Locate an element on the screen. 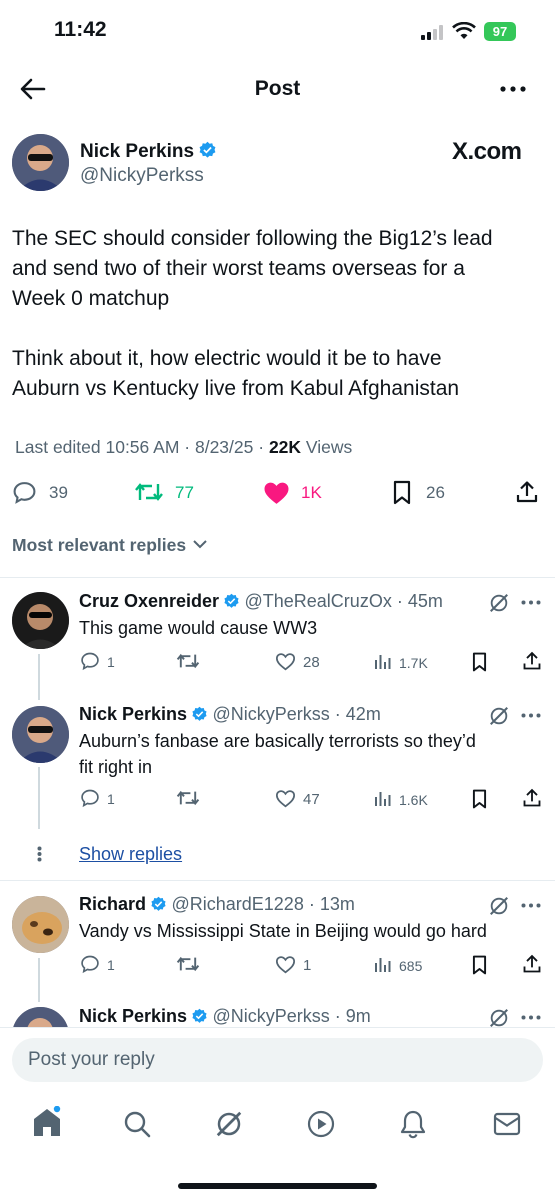  tab-search is located at coordinates (137, 1124).